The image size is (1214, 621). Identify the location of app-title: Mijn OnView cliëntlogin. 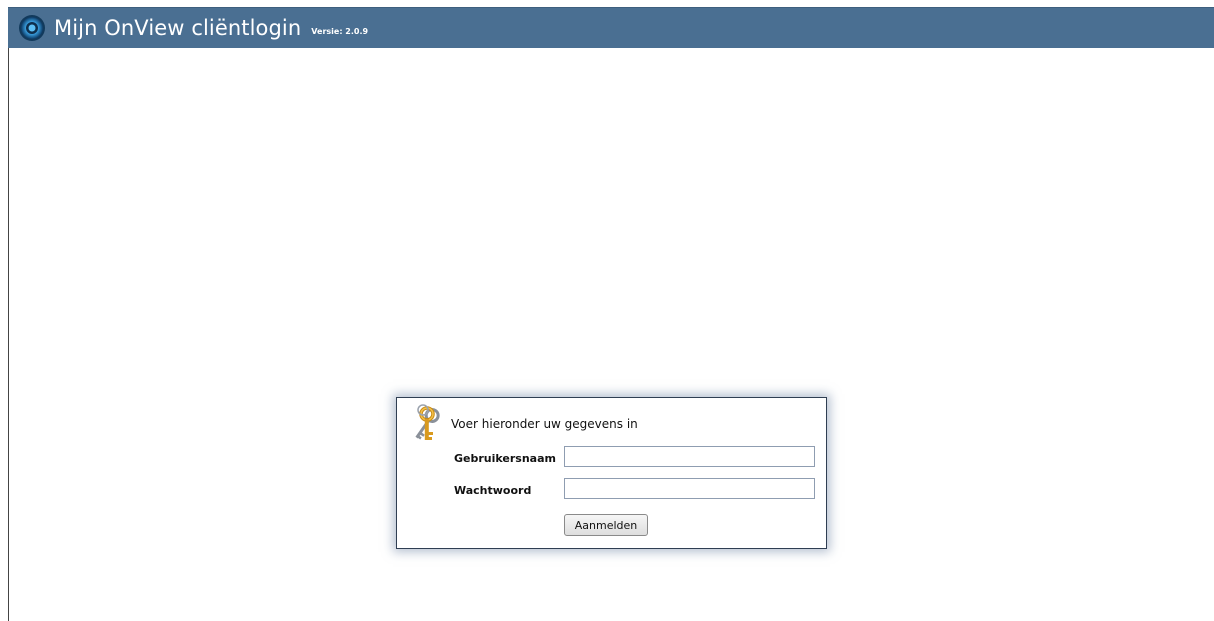
(178, 28).